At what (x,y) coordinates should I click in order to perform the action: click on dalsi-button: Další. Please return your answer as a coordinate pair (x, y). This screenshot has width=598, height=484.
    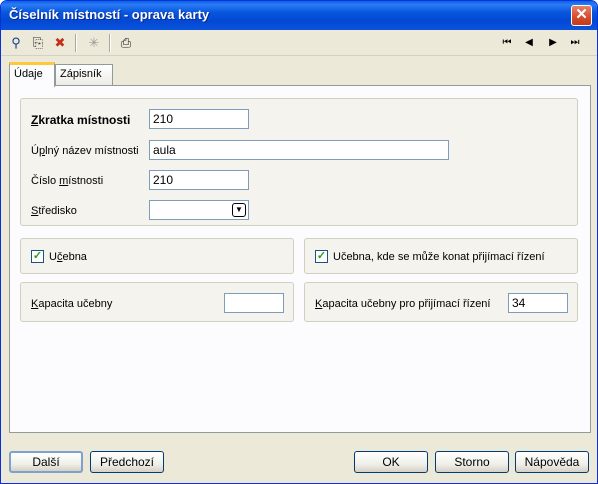
    Looking at the image, I should click on (46, 462).